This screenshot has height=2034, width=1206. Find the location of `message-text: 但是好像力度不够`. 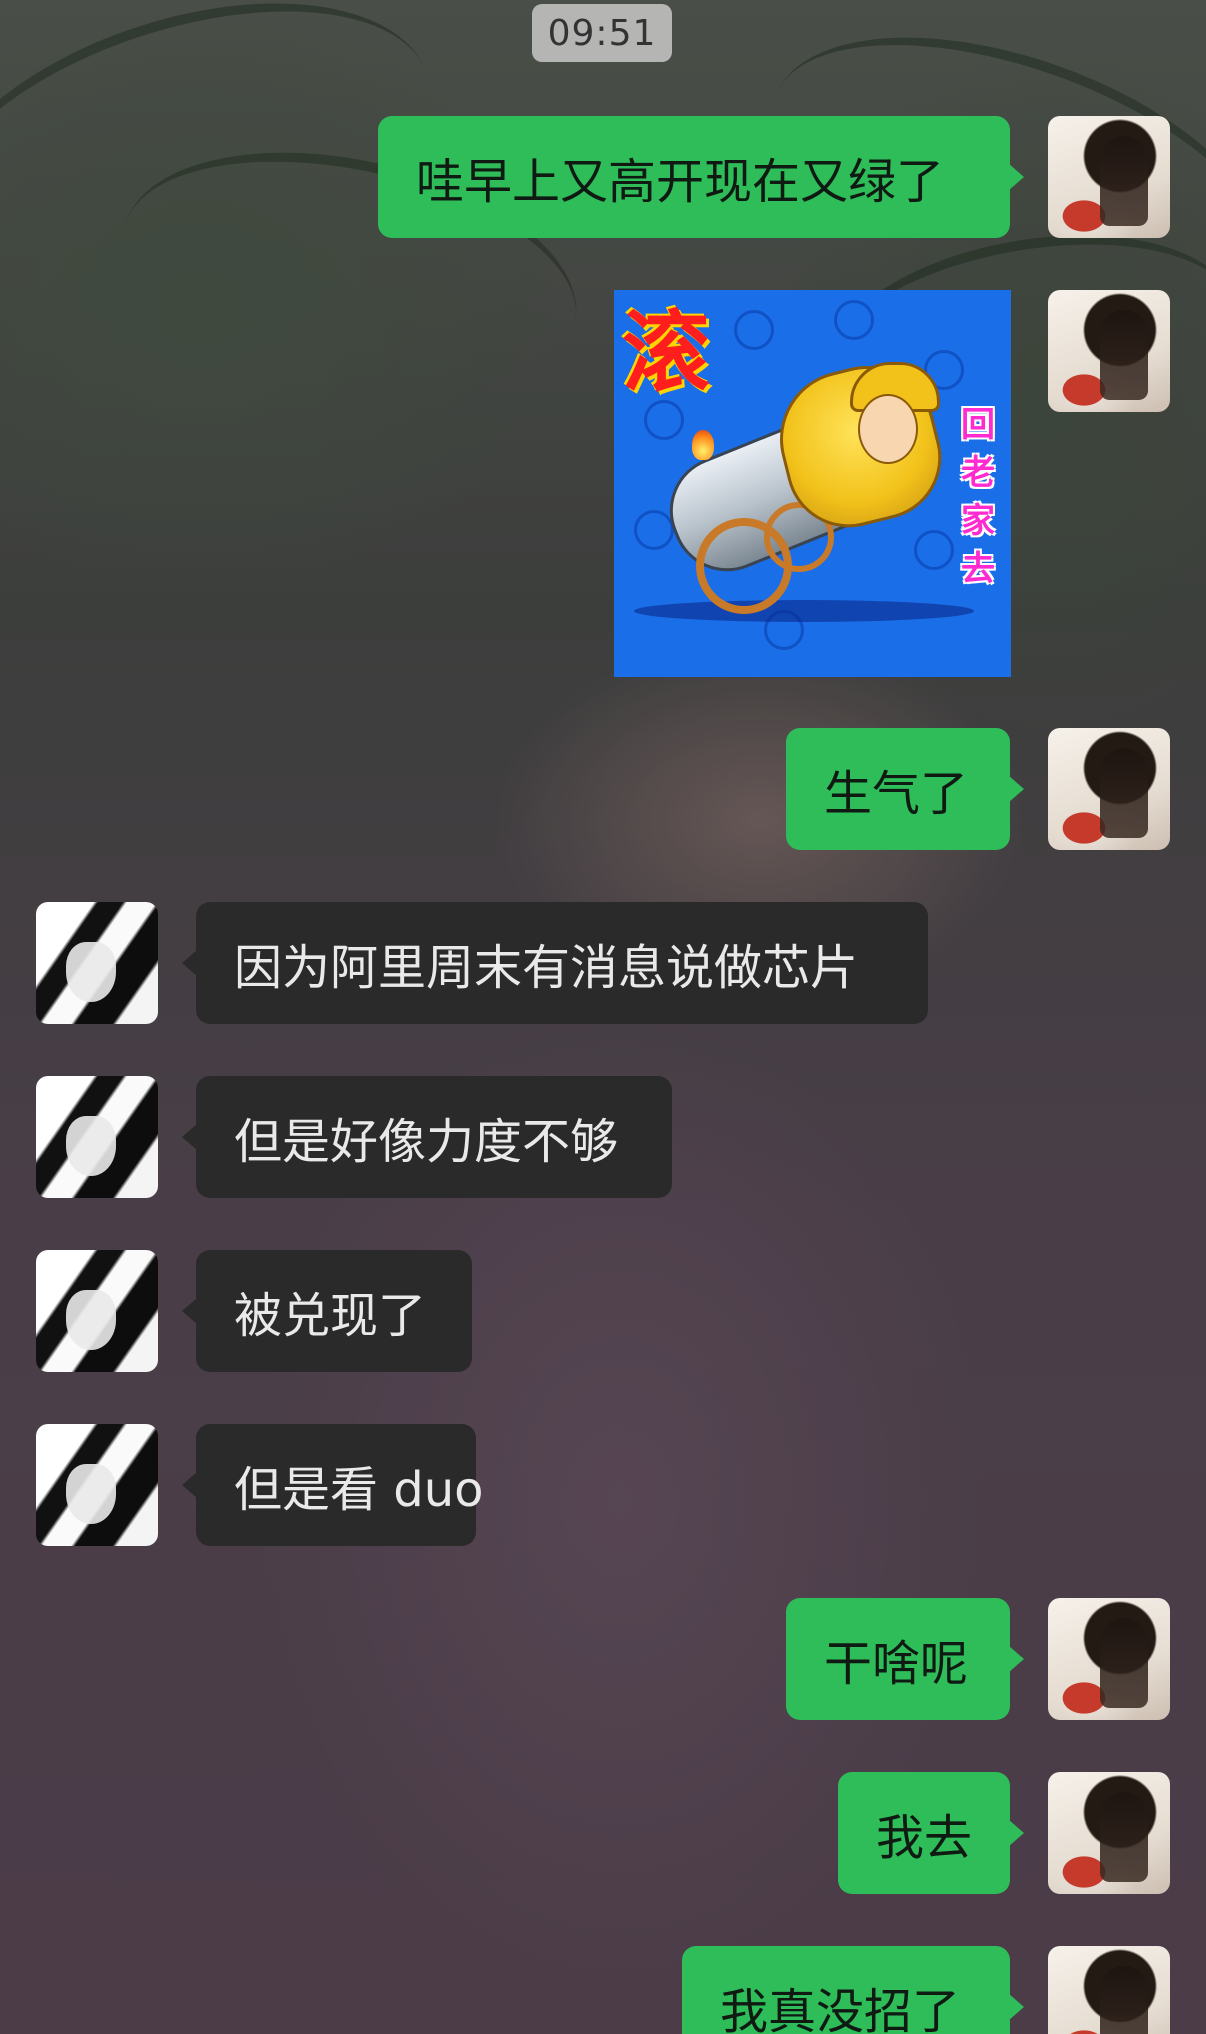

message-text: 但是好像力度不够 is located at coordinates (426, 1142).